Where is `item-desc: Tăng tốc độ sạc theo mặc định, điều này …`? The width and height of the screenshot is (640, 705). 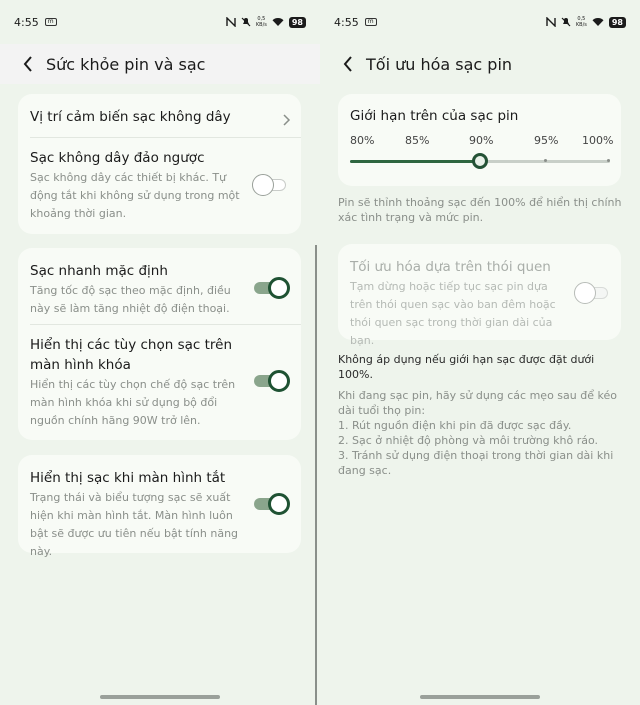 item-desc: Tăng tốc độ sạc theo mặc định, điều này … is located at coordinates (130, 299).